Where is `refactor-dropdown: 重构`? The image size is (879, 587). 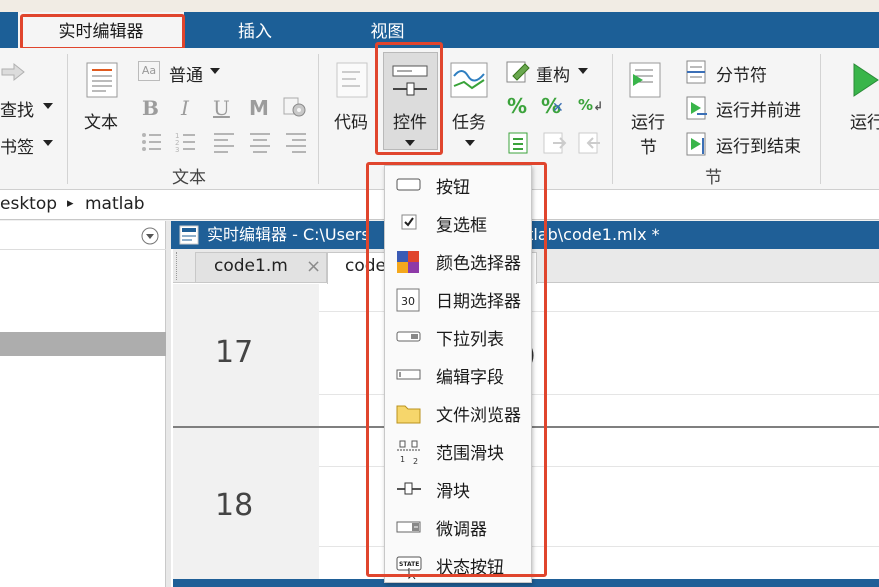 refactor-dropdown: 重构 is located at coordinates (553, 73).